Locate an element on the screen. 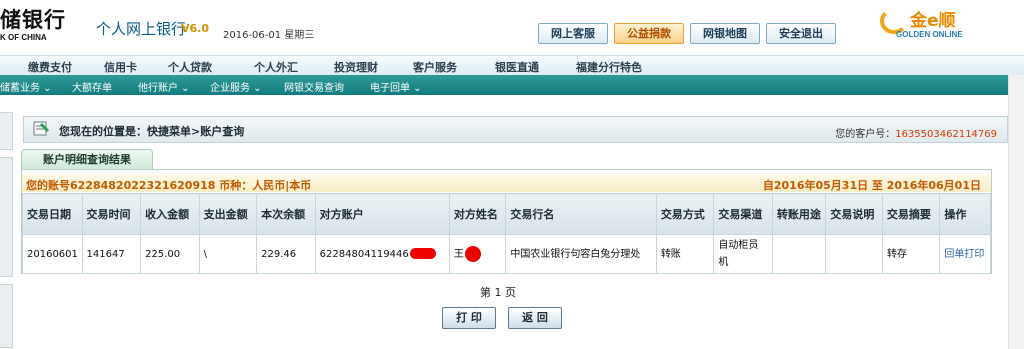  app-version: V6.0 is located at coordinates (195, 28).